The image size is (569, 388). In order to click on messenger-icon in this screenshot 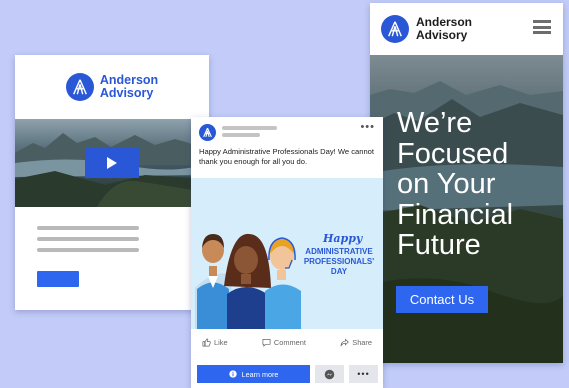, I will do `click(329, 374)`.